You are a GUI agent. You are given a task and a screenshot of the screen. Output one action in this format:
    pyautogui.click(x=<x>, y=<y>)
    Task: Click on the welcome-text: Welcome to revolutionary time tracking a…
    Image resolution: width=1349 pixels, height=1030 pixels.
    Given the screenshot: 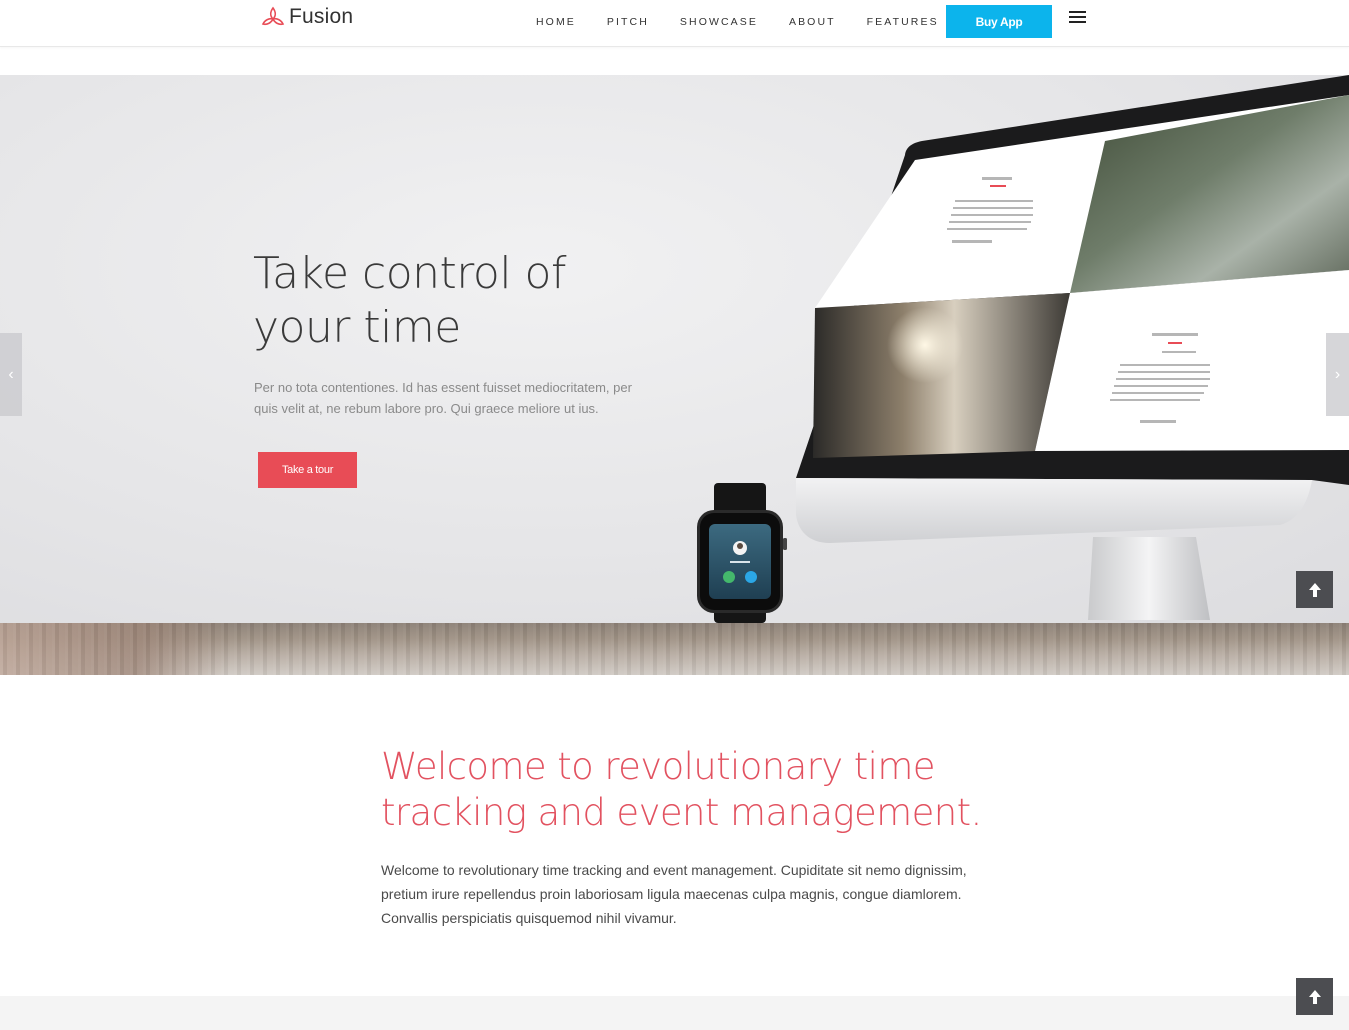 What is the action you would take?
    pyautogui.click(x=674, y=894)
    